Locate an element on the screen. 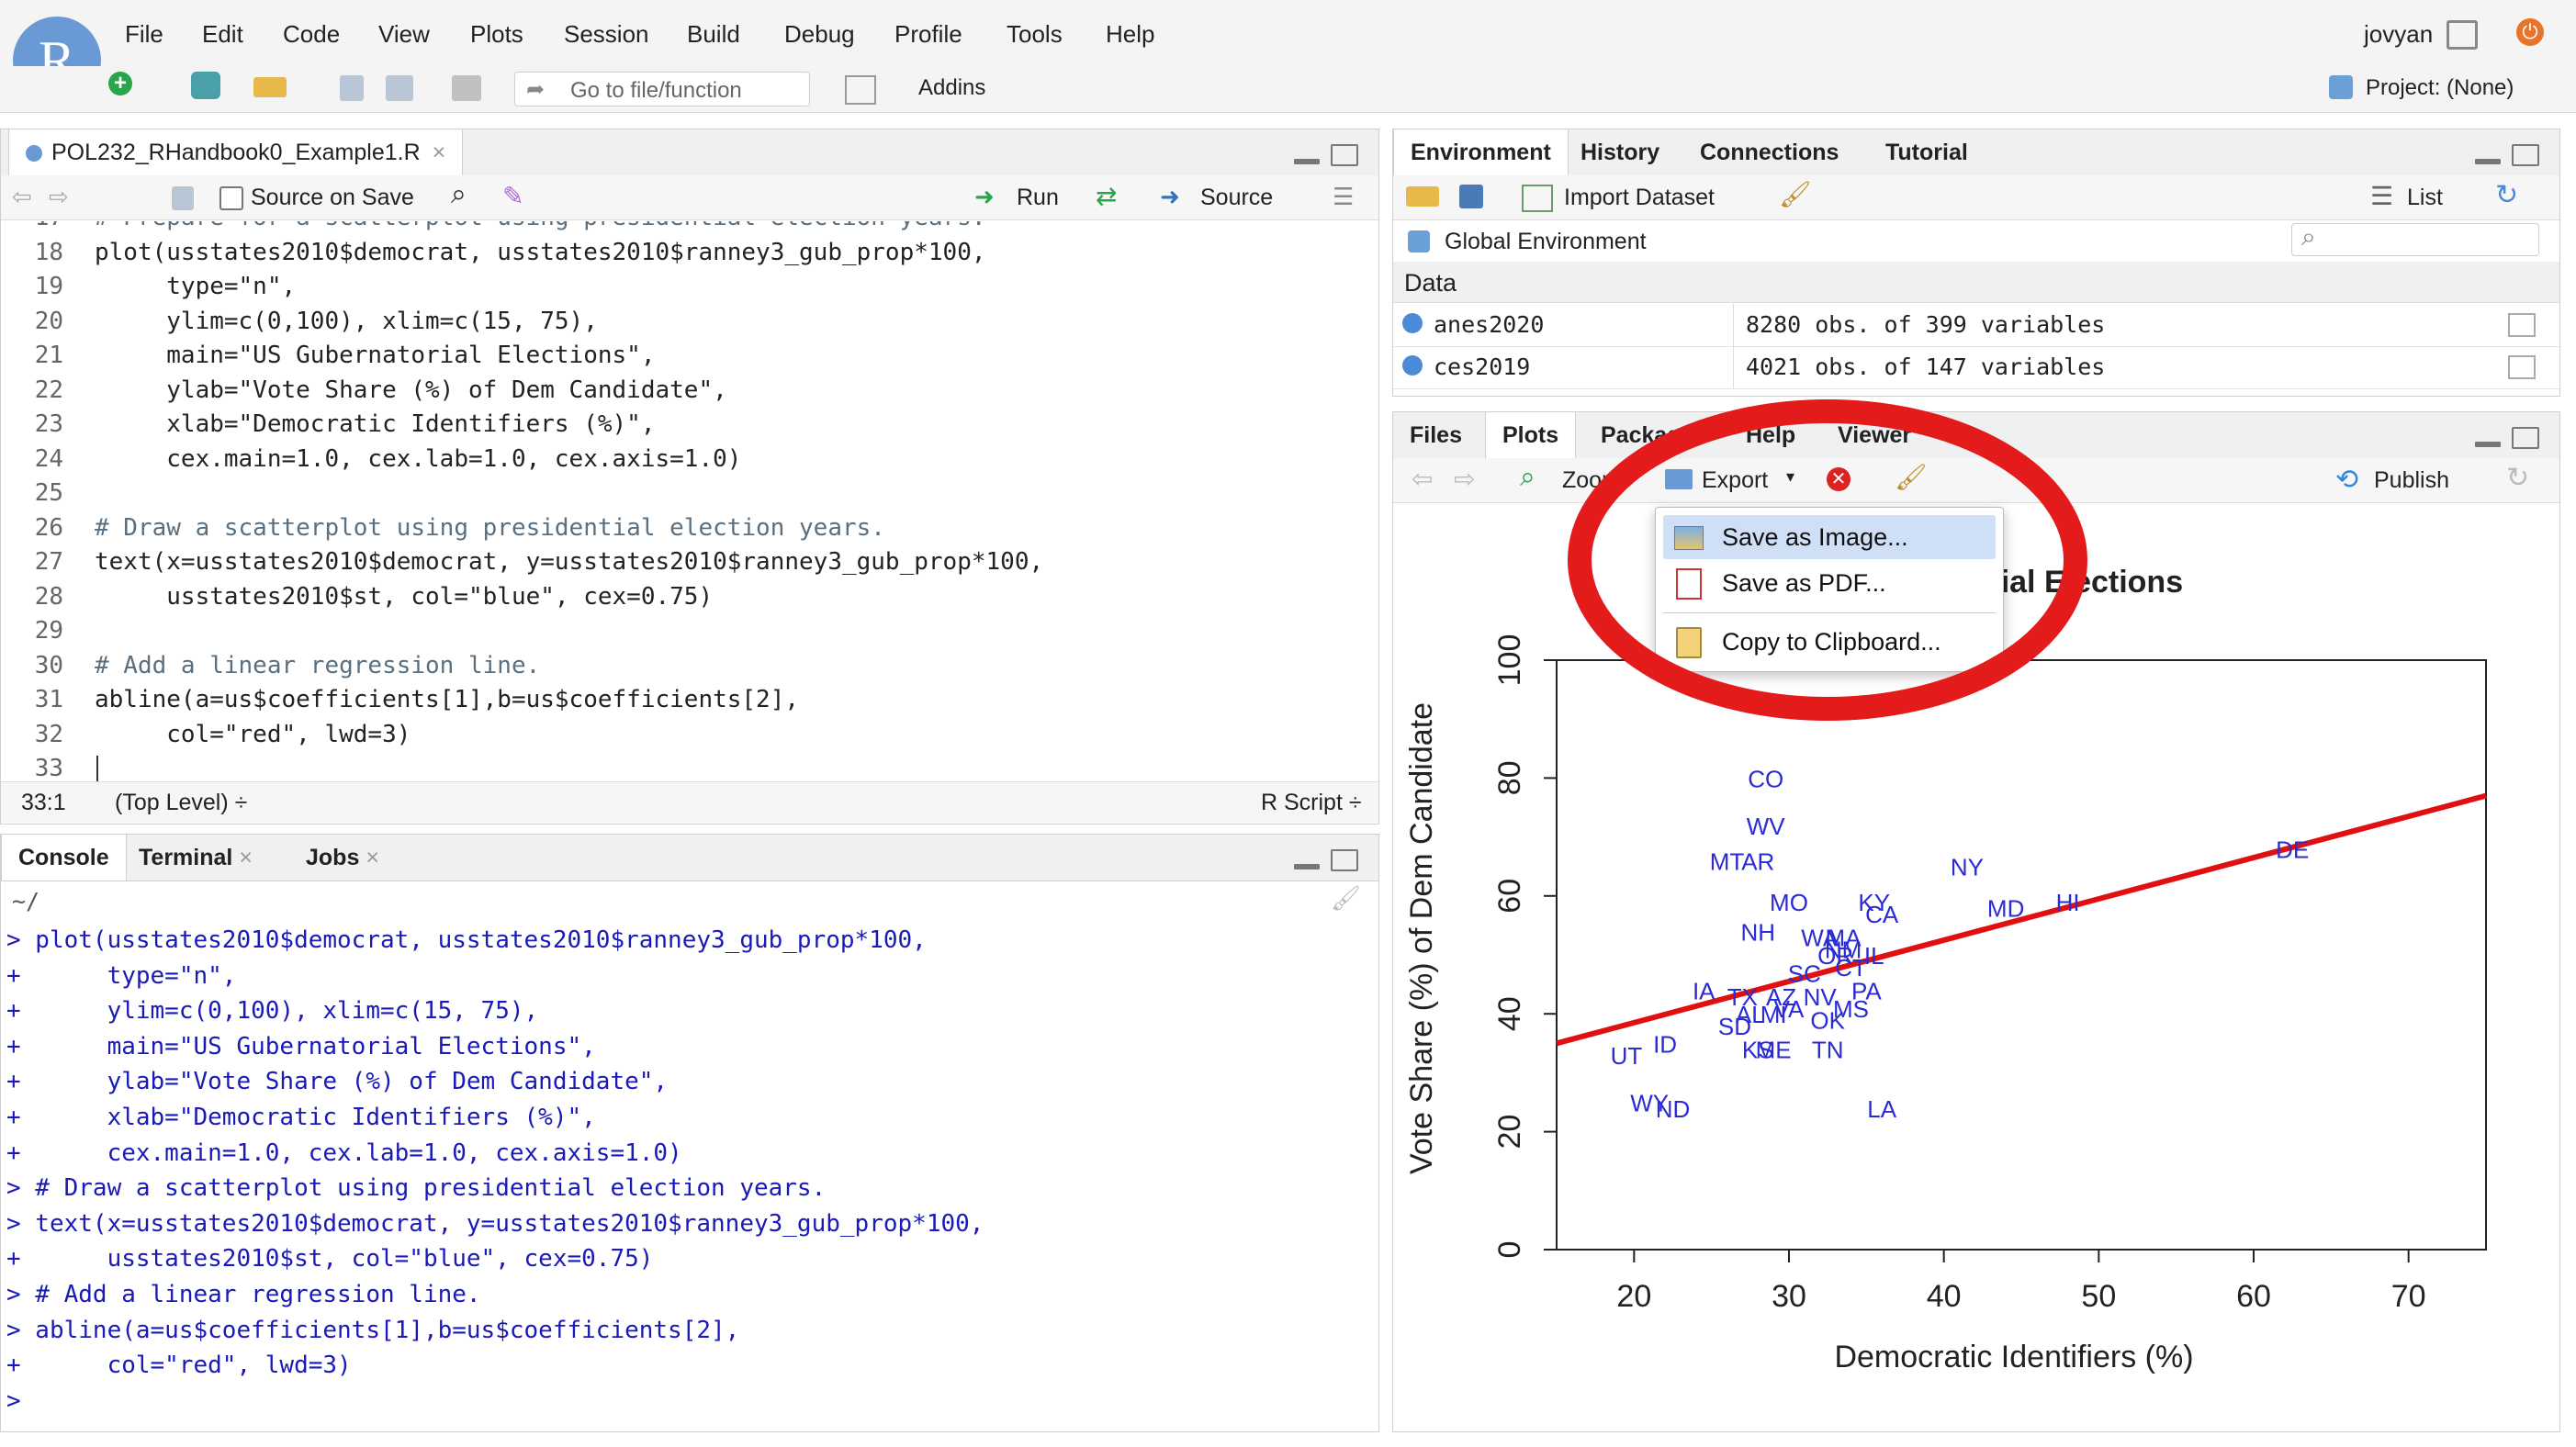 Image resolution: width=2576 pixels, height=1447 pixels. addins-menu: Addins is located at coordinates (951, 88).